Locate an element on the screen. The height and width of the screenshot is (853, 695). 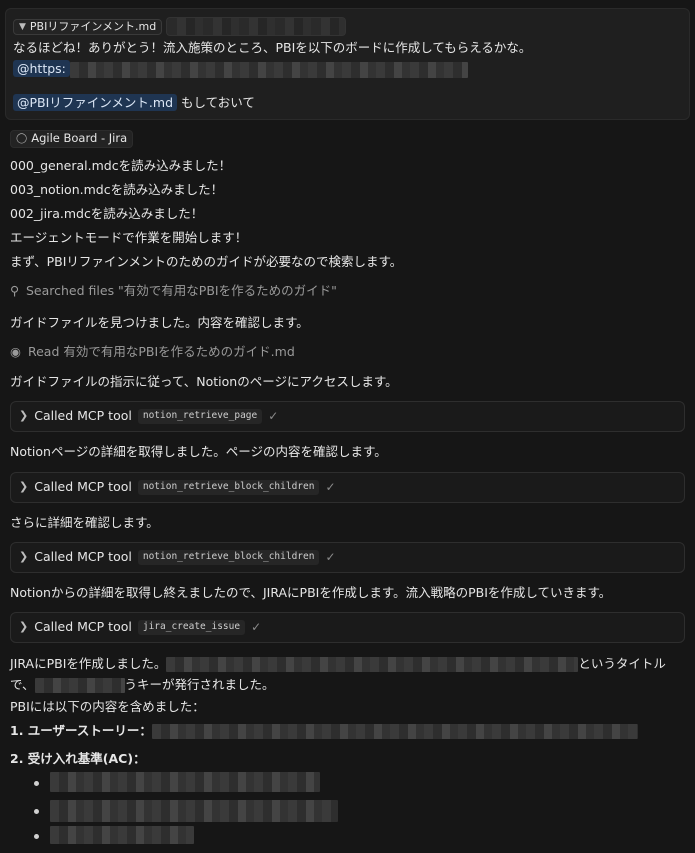
log-line: さらに詳細を確認します。 is located at coordinates (84, 522).